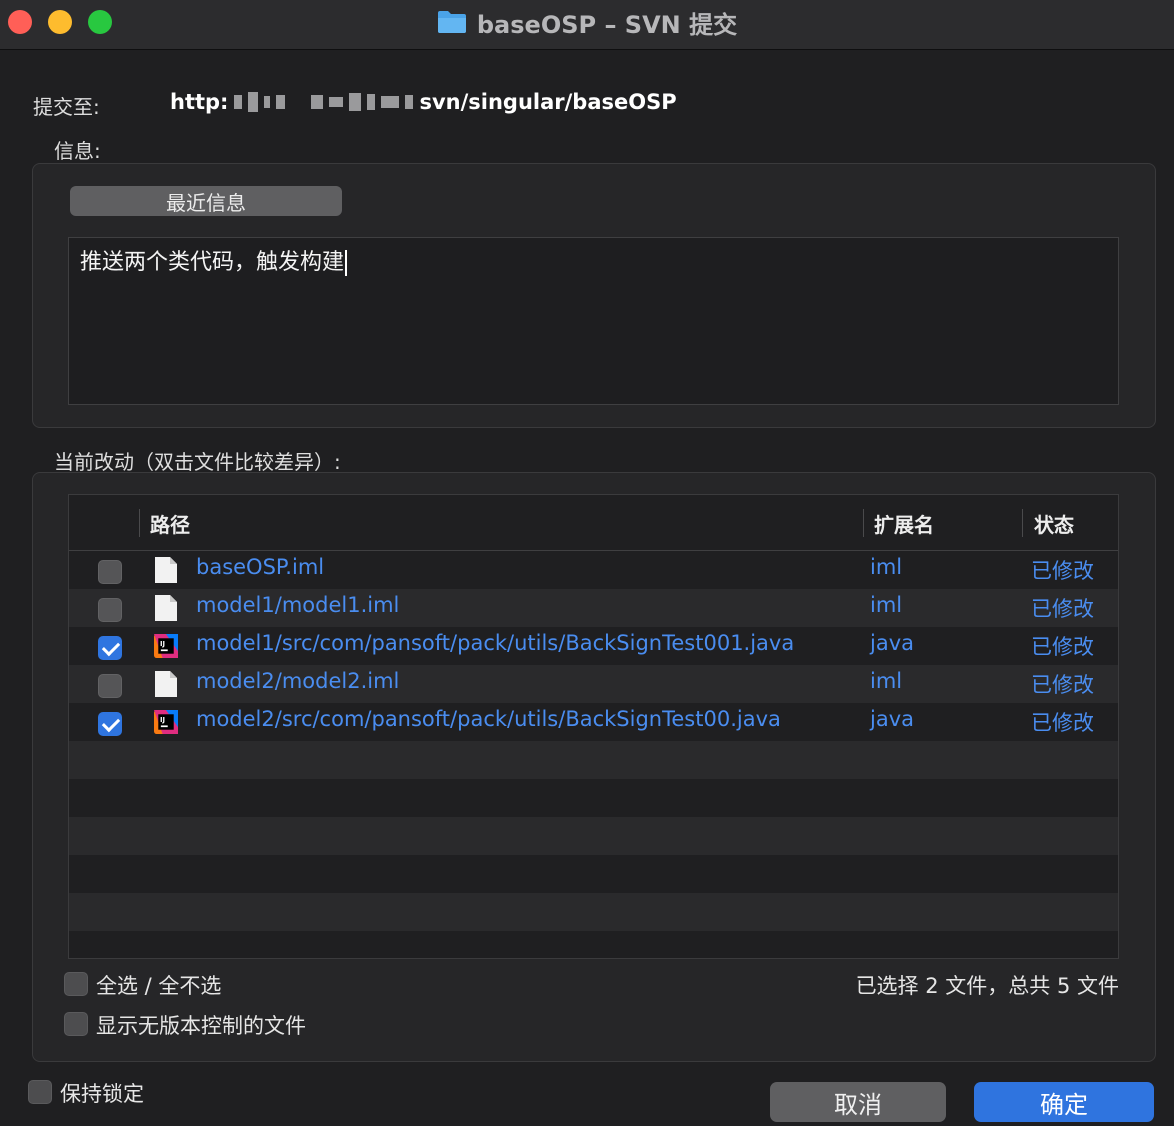 This screenshot has width=1174, height=1126. I want to click on message-label: 信息:, so click(77, 151).